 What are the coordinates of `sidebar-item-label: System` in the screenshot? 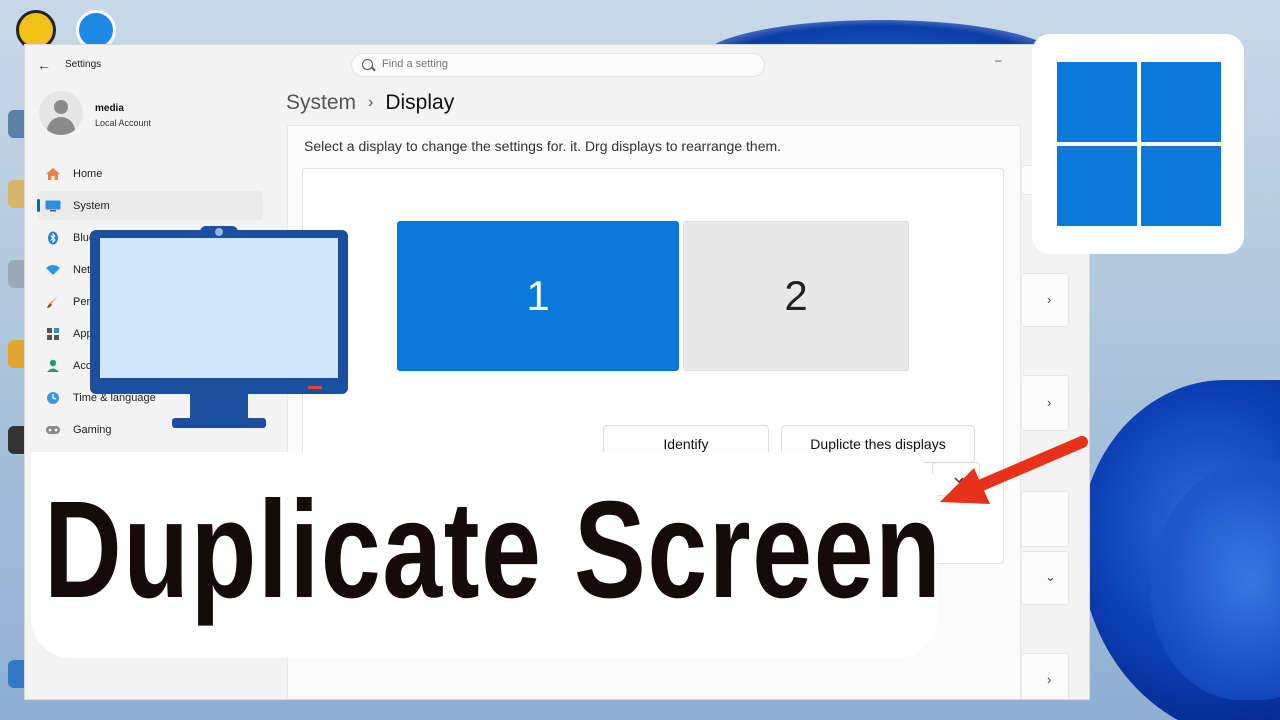 It's located at (91, 205).